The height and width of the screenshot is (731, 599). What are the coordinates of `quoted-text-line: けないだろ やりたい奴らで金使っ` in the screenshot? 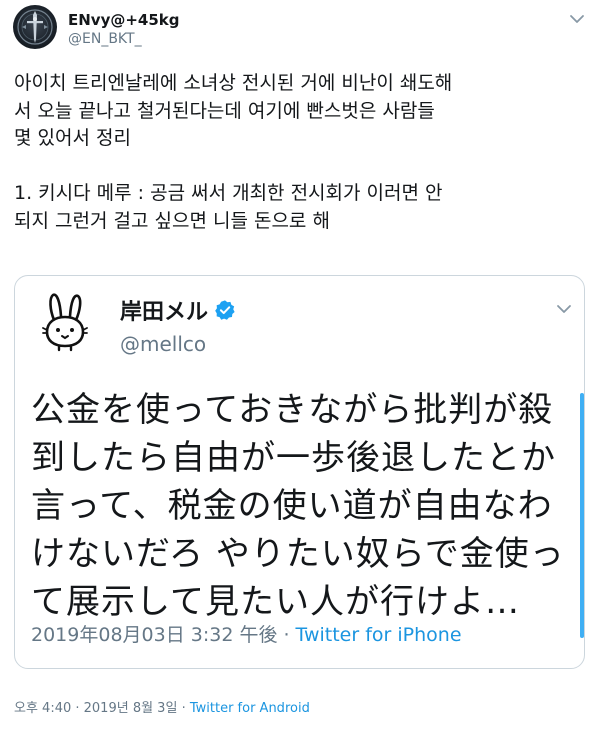 It's located at (298, 554).